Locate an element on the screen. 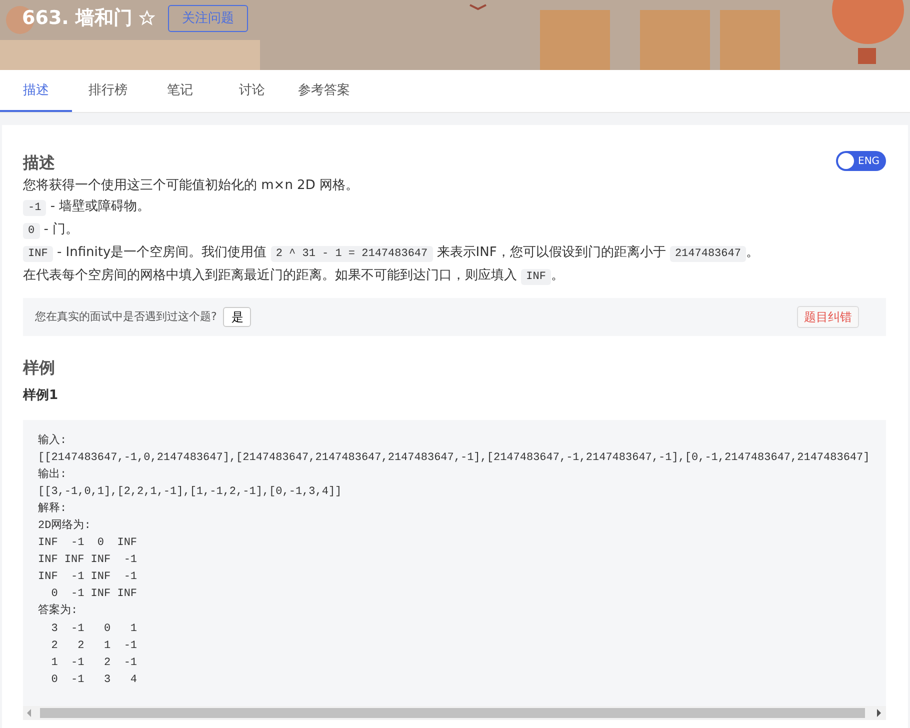  report-error-button: 题目纠错 is located at coordinates (828, 317).